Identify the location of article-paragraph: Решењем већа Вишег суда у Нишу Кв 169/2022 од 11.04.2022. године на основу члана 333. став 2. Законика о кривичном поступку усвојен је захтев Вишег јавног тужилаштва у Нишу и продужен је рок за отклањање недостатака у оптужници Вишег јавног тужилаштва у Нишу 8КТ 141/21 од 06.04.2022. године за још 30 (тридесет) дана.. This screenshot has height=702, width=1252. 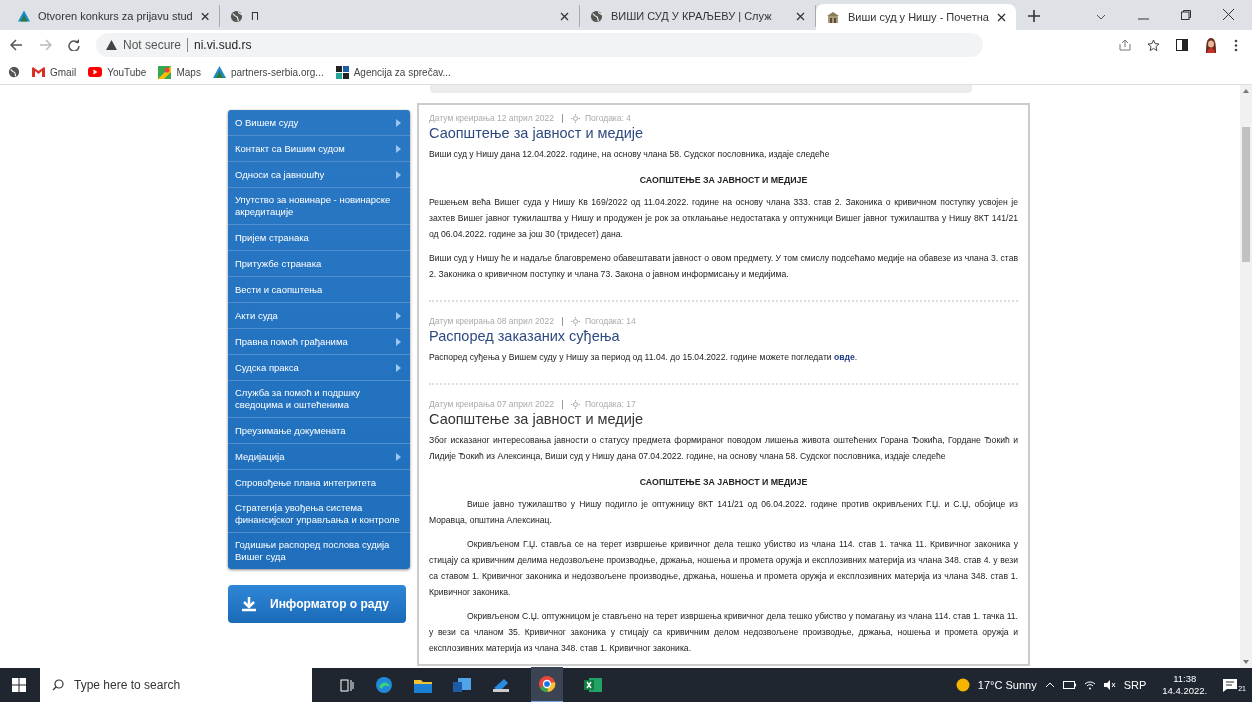
(723, 218).